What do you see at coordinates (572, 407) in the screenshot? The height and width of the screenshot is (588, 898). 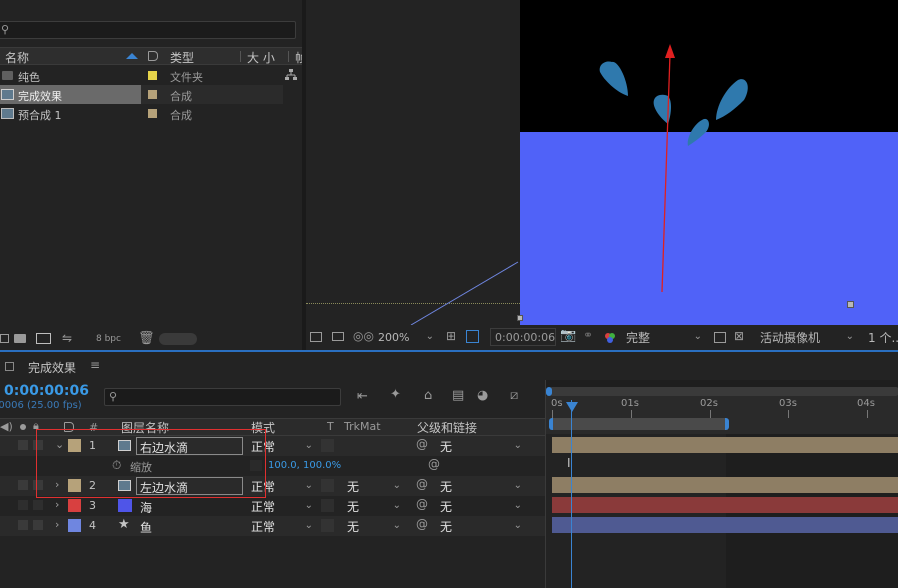 I see `playhead-handle` at bounding box center [572, 407].